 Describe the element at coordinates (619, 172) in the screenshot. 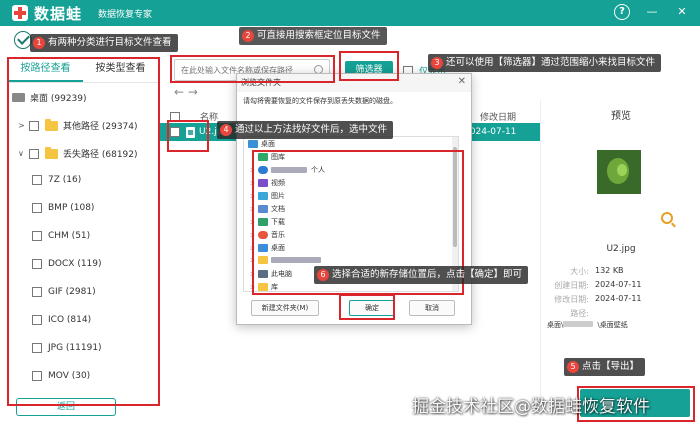

I see `preview-thumbnail` at that location.